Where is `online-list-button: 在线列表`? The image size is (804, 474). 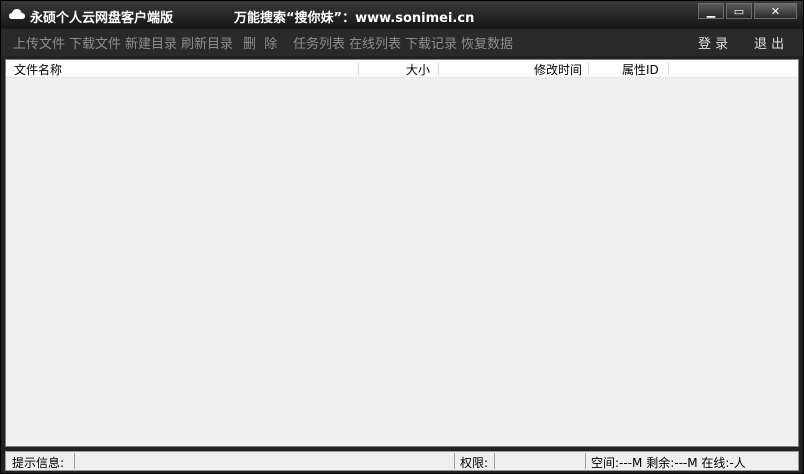
online-list-button: 在线列表 is located at coordinates (375, 42).